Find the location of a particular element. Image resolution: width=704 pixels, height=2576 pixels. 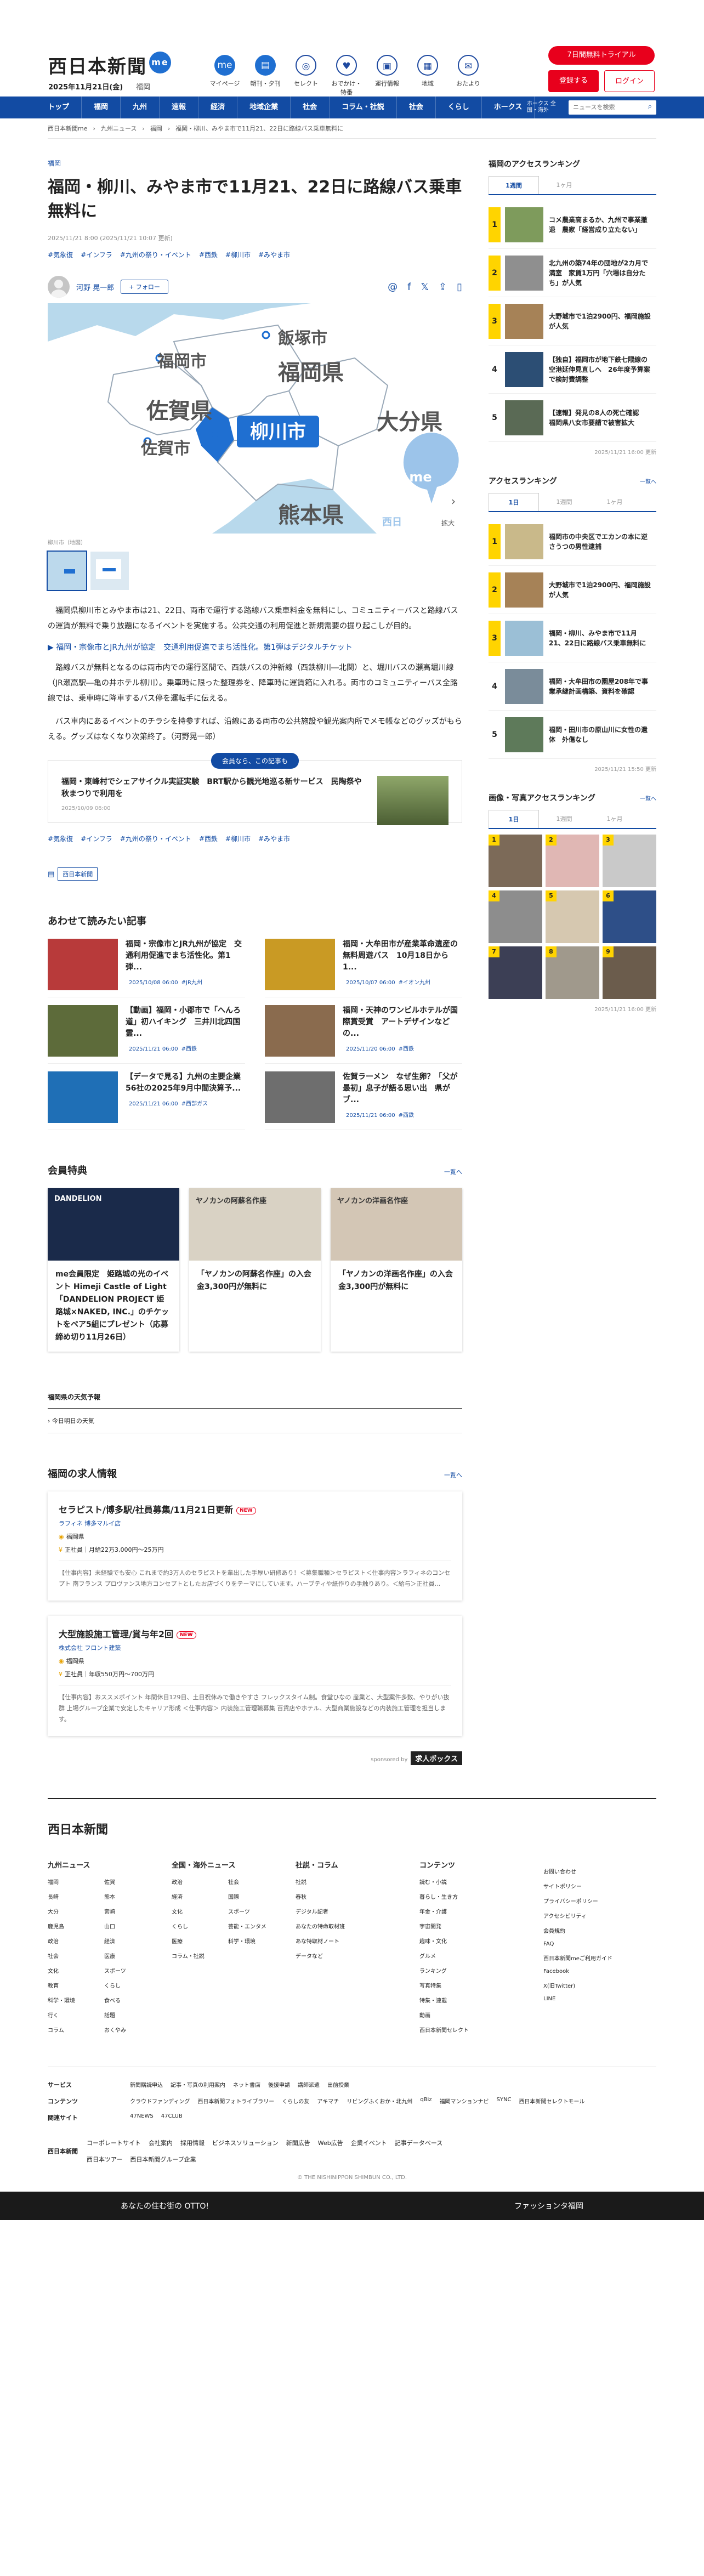

footer-link: アクセシビリティ is located at coordinates (599, 1915).